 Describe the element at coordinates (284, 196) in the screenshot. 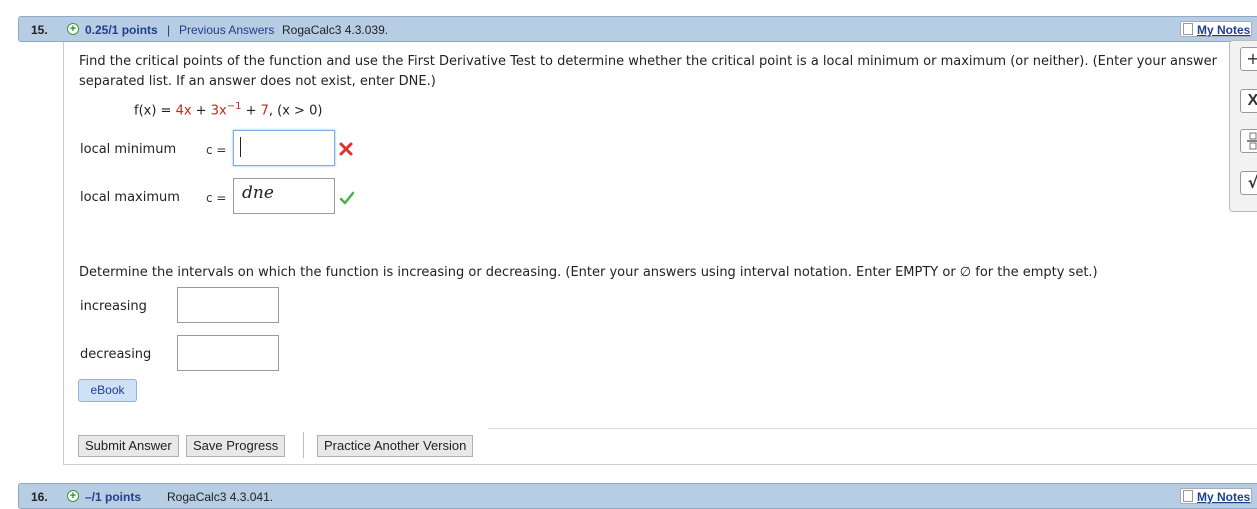

I see `local-maximum-input: dne` at that location.